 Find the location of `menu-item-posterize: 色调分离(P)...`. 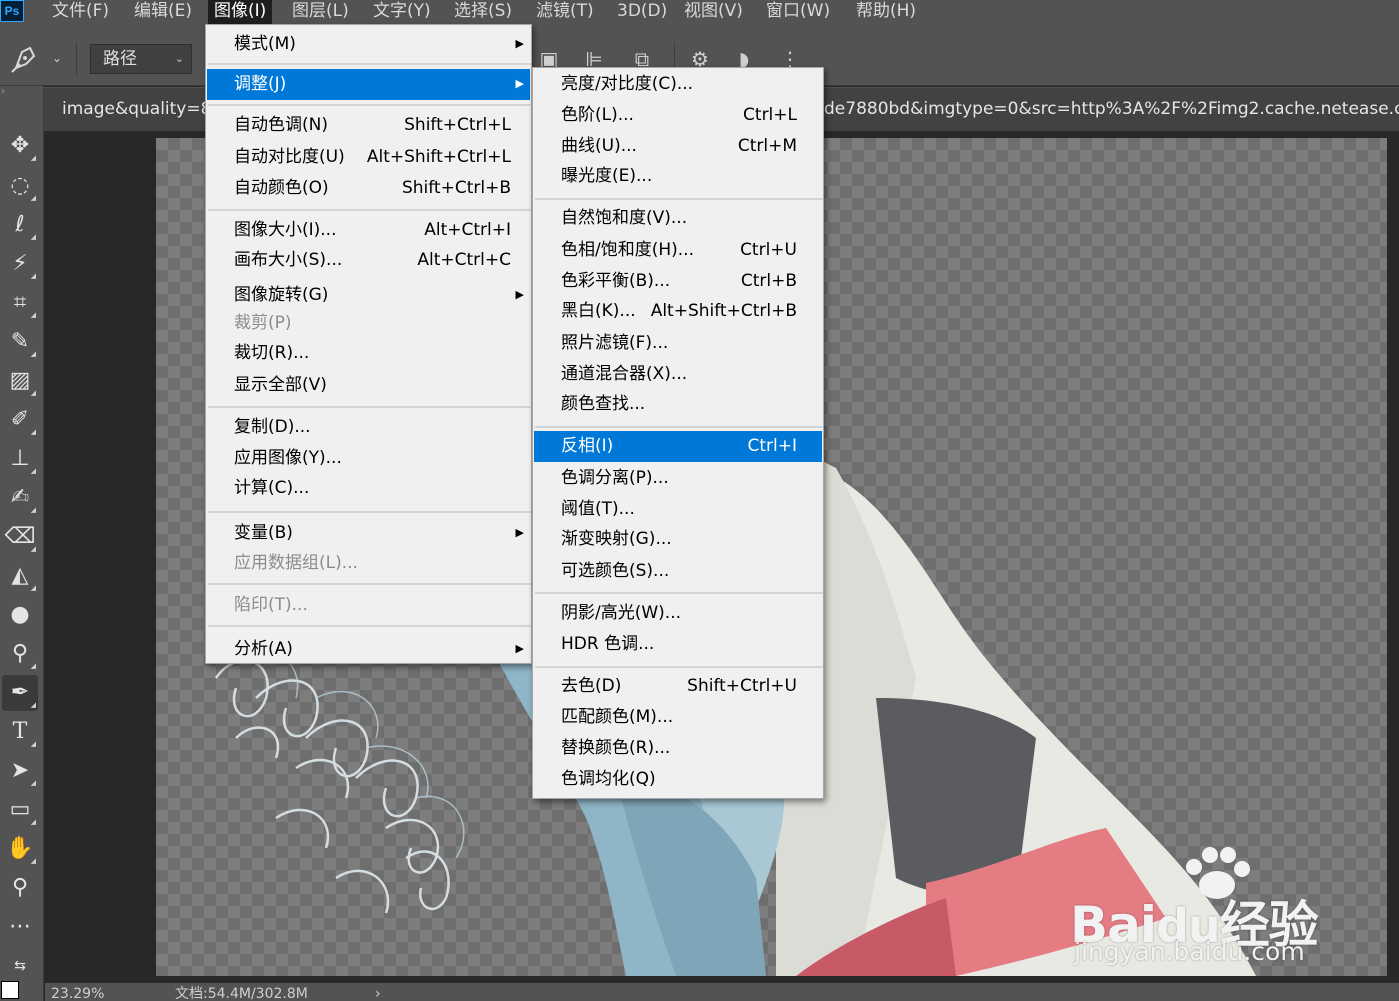

menu-item-posterize: 色调分离(P)... is located at coordinates (678, 478).